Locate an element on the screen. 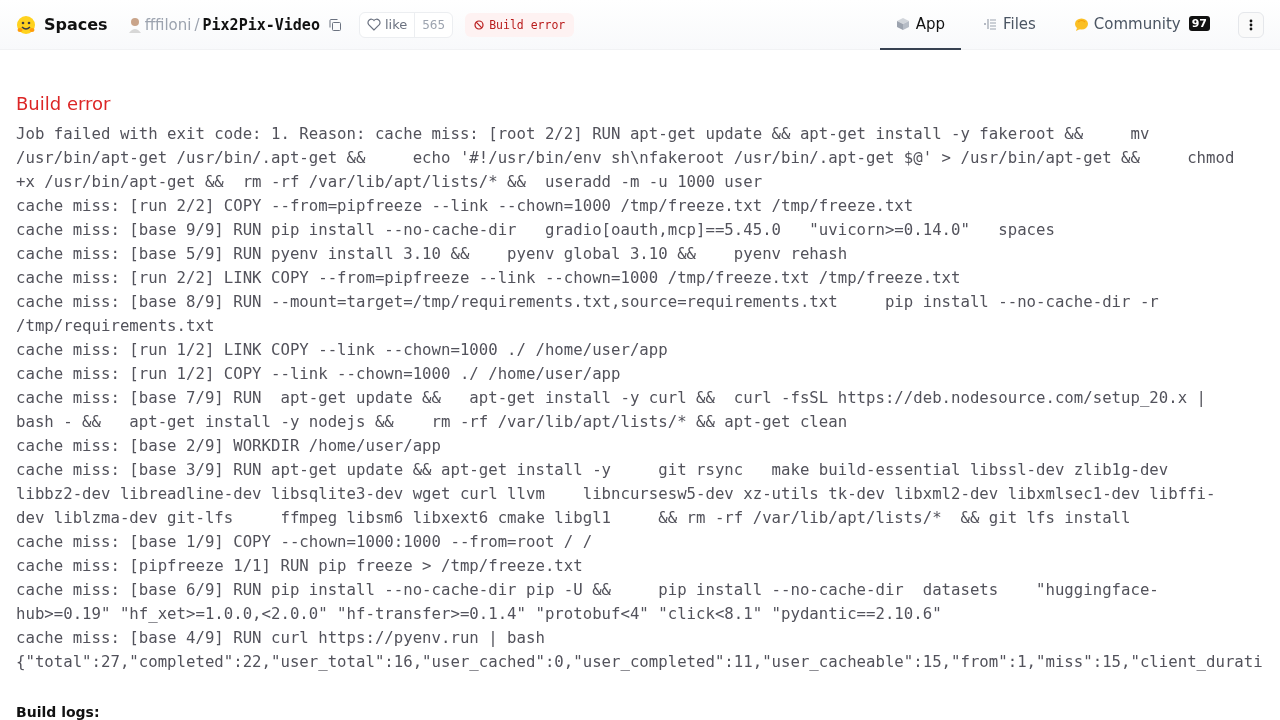 This screenshot has width=1280, height=720. log-line: /tmp/requirements.txt is located at coordinates (115, 326).